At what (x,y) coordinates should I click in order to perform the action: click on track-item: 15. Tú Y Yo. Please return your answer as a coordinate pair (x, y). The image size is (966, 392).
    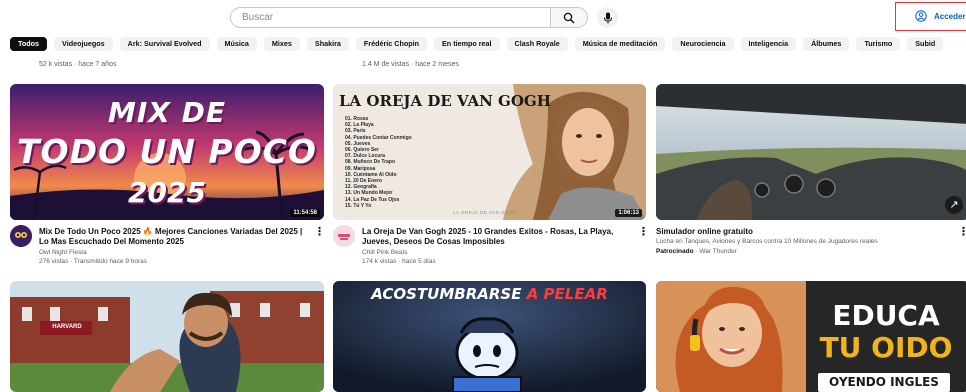
    Looking at the image, I should click on (358, 205).